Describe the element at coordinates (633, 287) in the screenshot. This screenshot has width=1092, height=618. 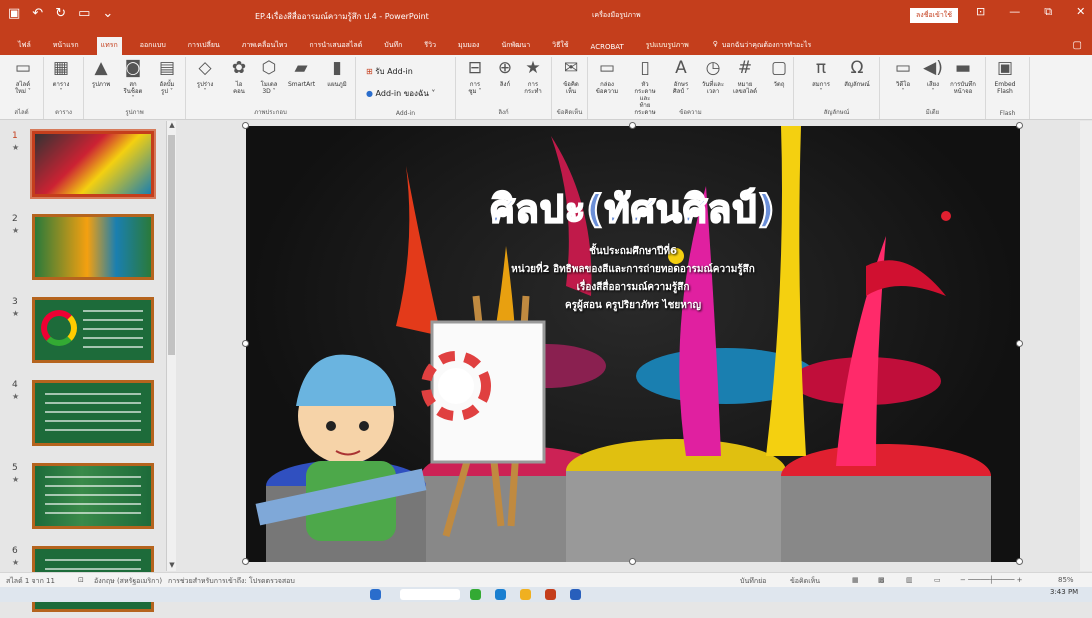
I see `slide-subtitle-topic: เรื่องสีสื่ออารมณ์ความรู้สึก` at that location.